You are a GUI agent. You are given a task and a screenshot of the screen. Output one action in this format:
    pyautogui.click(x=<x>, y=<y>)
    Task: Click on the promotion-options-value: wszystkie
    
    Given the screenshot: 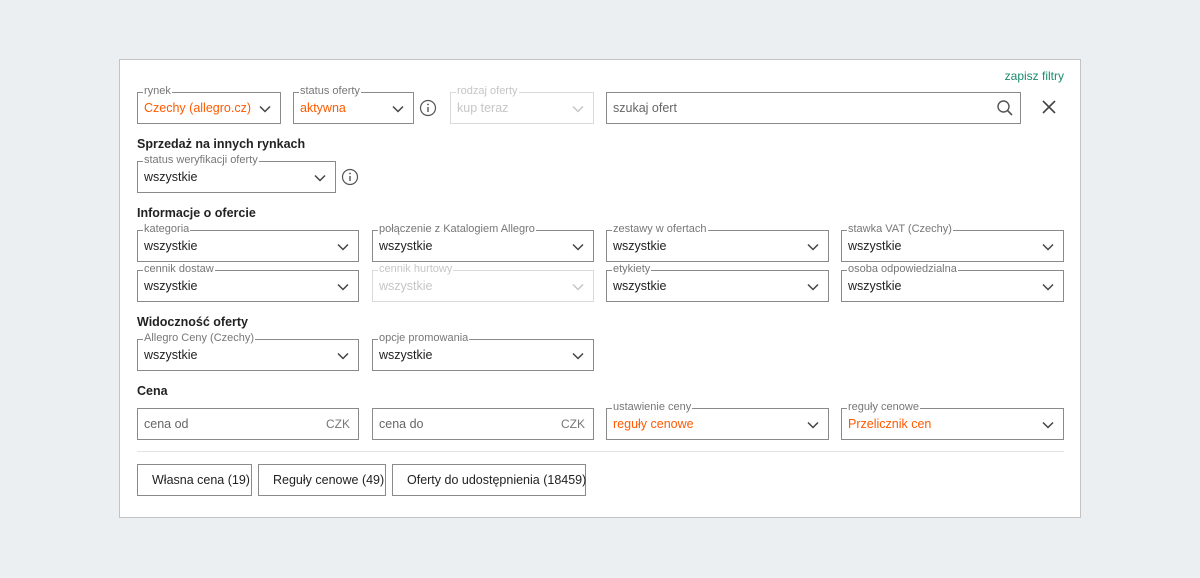 What is the action you would take?
    pyautogui.click(x=406, y=355)
    